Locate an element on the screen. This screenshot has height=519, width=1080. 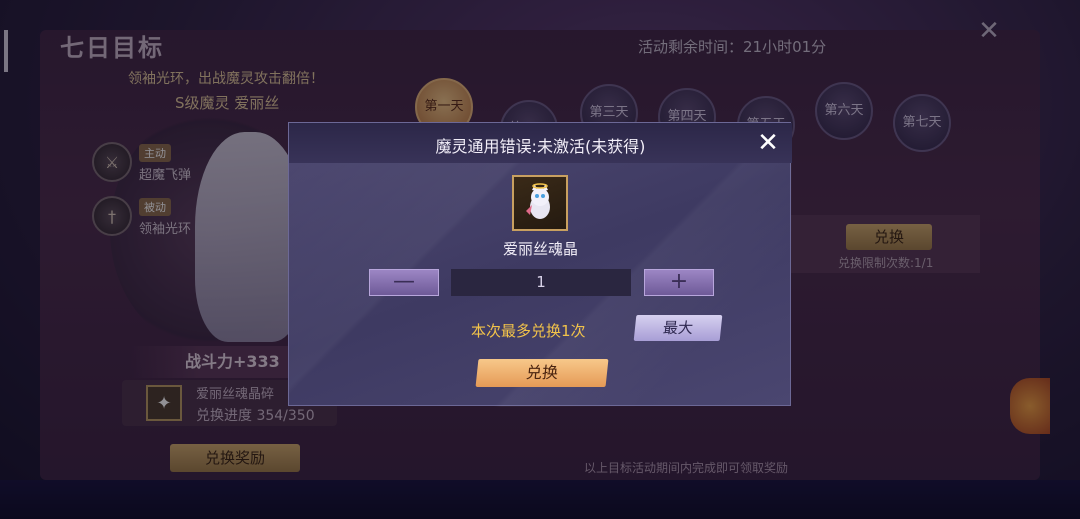
decrease-button: — is located at coordinates (404, 282).